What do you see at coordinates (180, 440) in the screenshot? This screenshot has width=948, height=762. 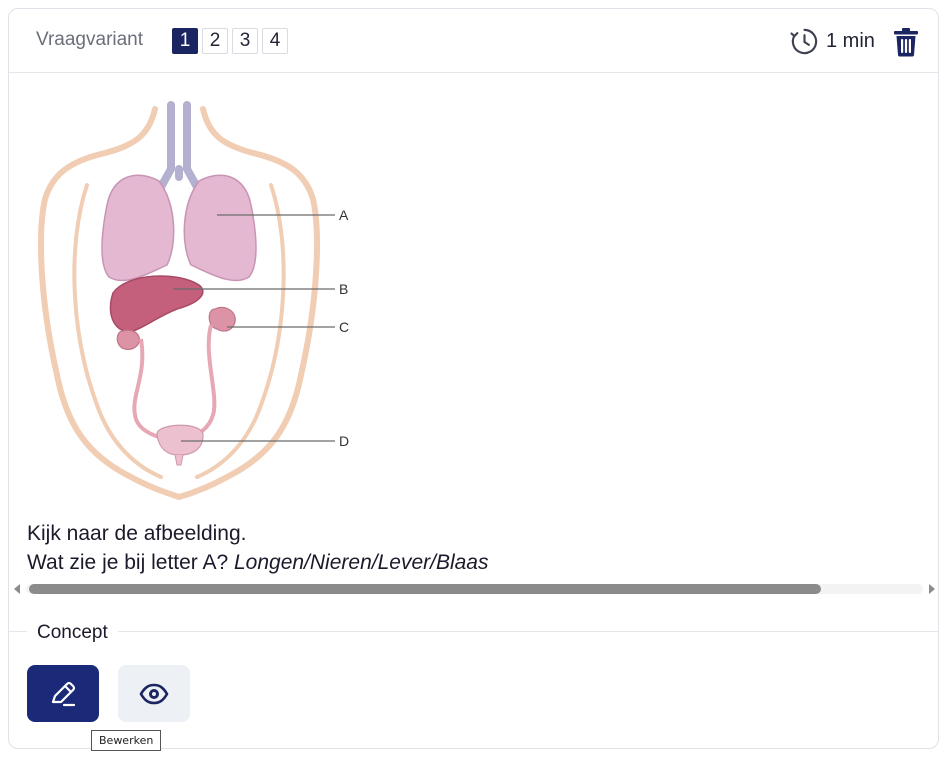 I see `bladder` at bounding box center [180, 440].